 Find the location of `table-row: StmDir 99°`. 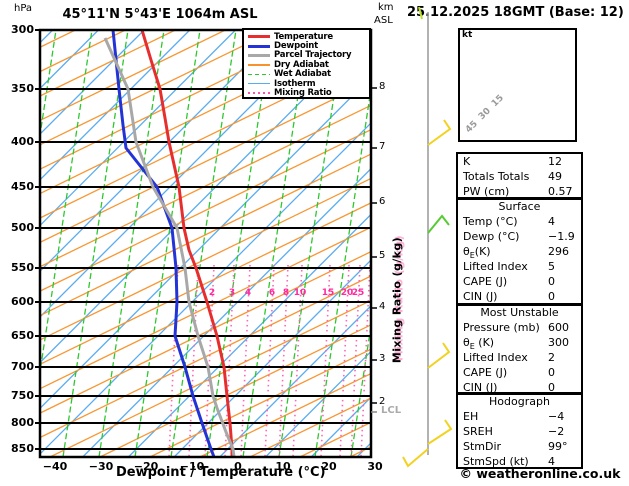

table-row: StmDir 99° is located at coordinates (519, 446).